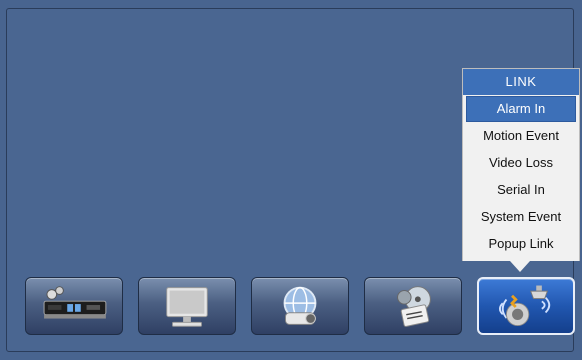 The width and height of the screenshot is (582, 360). I want to click on taskbar-button-network, so click(300, 306).